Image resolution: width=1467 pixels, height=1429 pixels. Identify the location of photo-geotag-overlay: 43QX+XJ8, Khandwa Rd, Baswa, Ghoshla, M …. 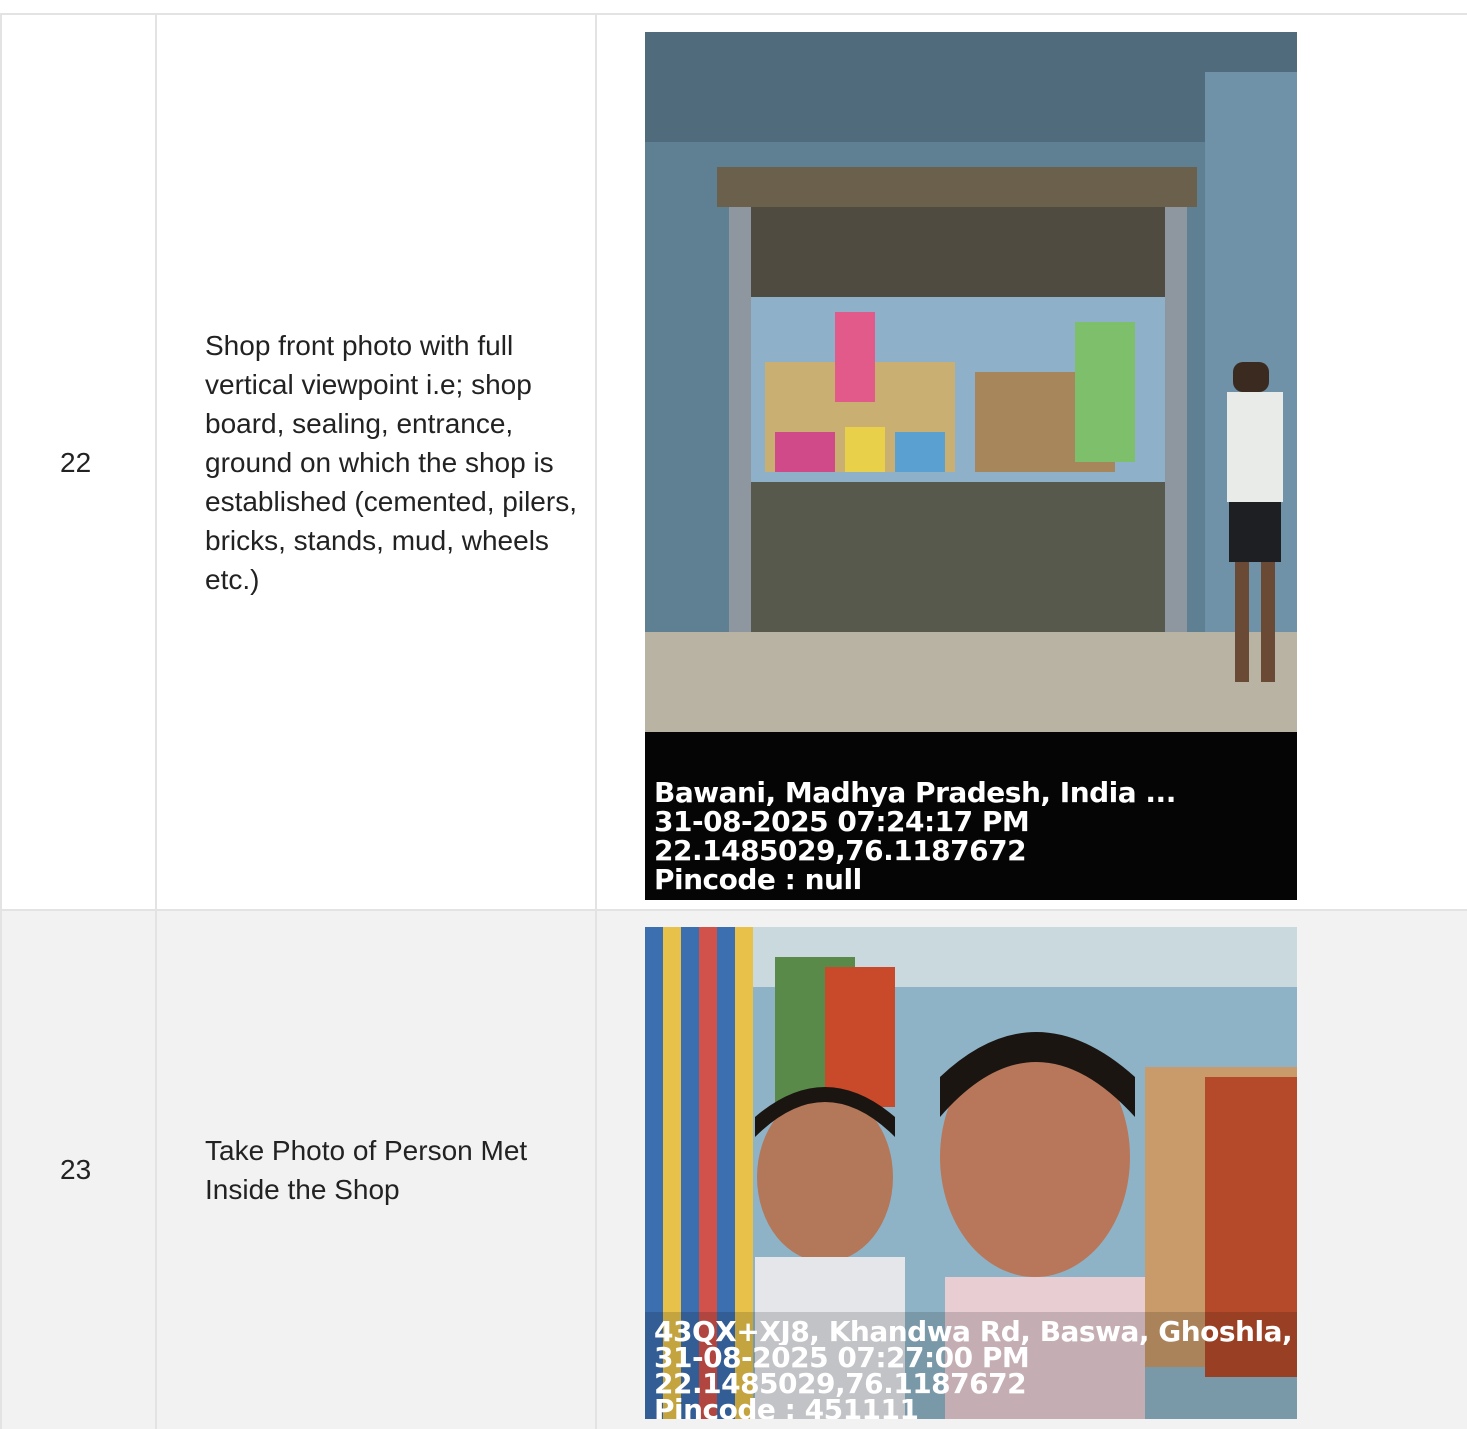
(975, 1369).